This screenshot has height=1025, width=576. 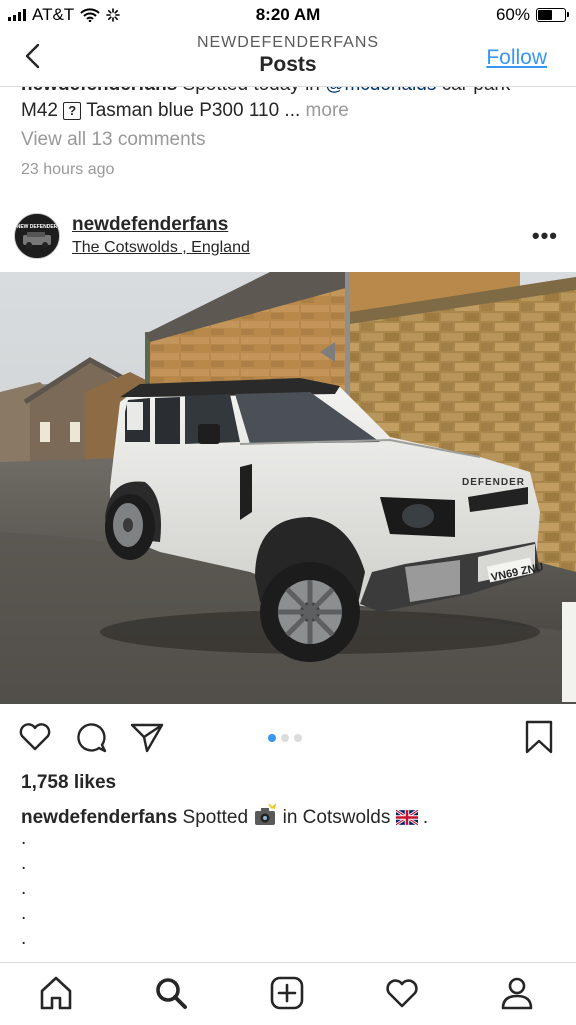 What do you see at coordinates (113, 140) in the screenshot?
I see `view-comments-link: View all 13 comments` at bounding box center [113, 140].